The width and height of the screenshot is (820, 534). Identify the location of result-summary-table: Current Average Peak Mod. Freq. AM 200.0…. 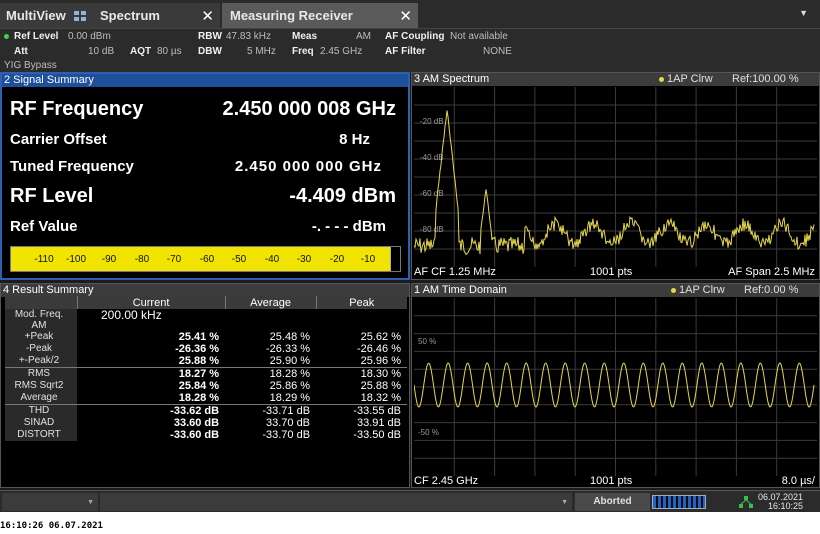
(206, 368).